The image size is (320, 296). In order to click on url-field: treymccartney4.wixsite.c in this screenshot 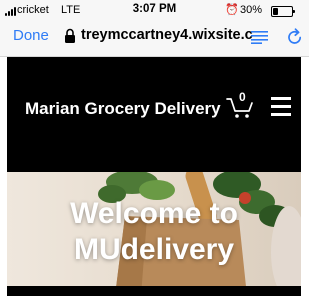, I will do `click(167, 35)`.